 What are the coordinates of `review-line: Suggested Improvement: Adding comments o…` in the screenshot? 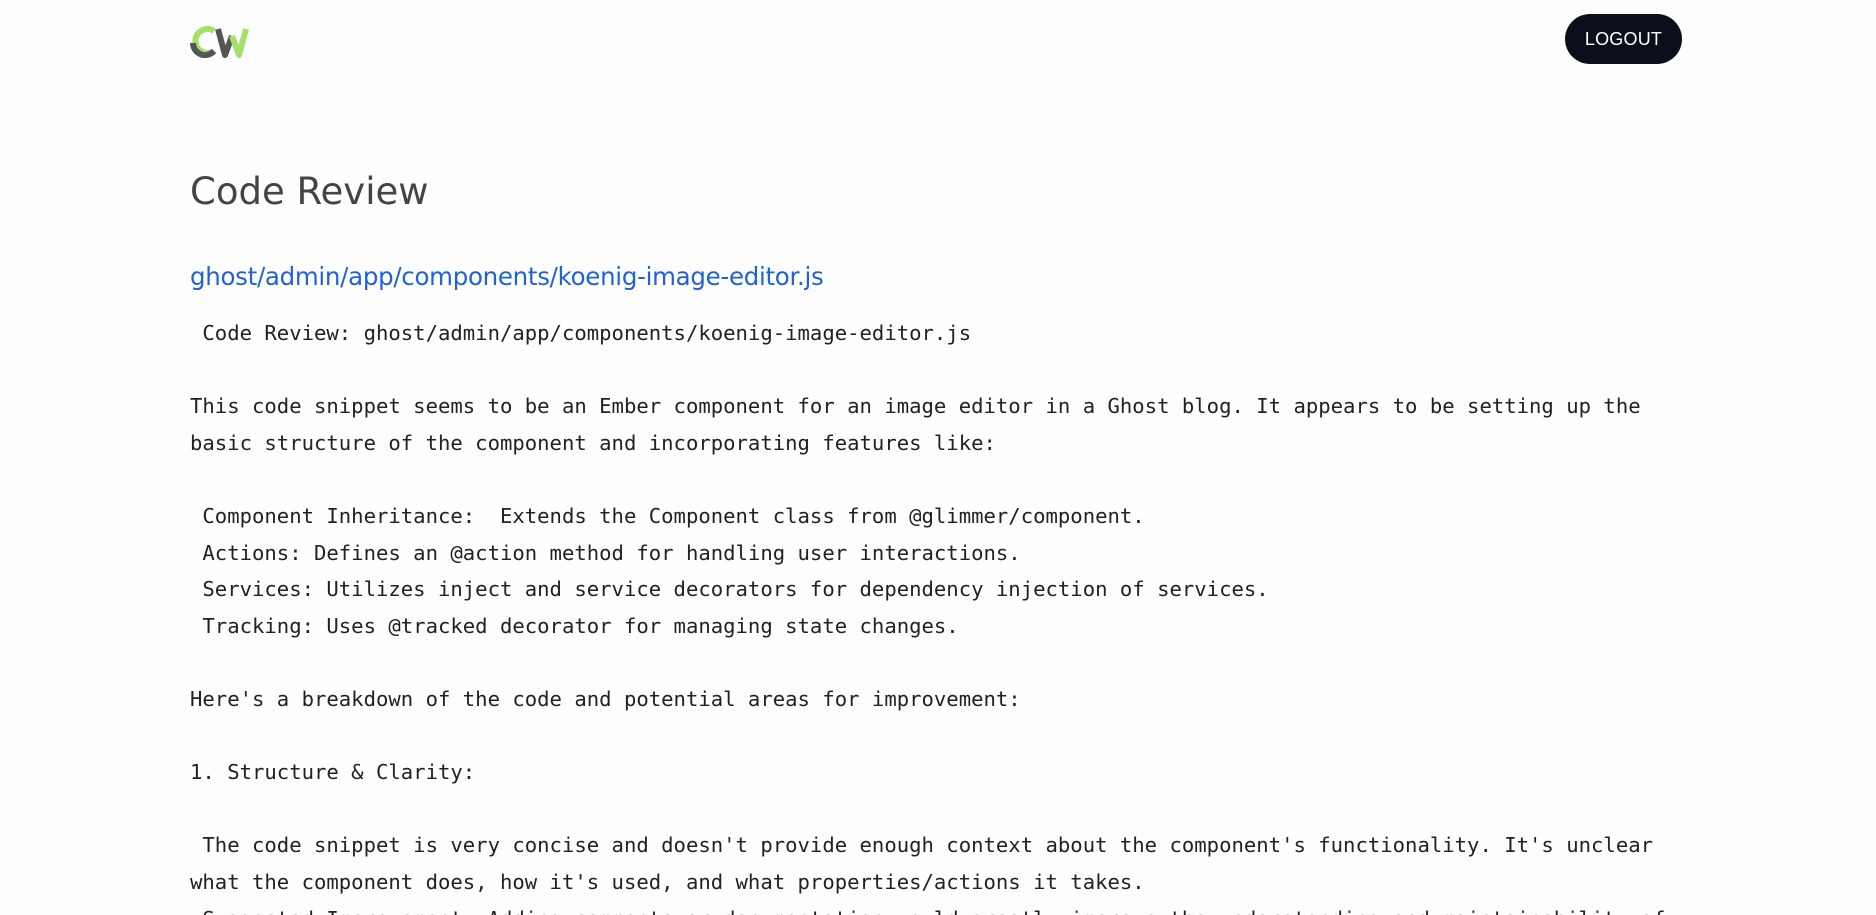 It's located at (936, 908).